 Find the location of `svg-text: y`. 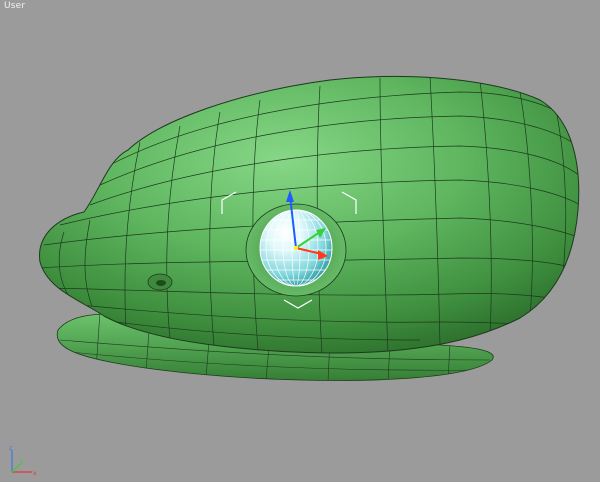

svg-text: y is located at coordinates (22, 461).